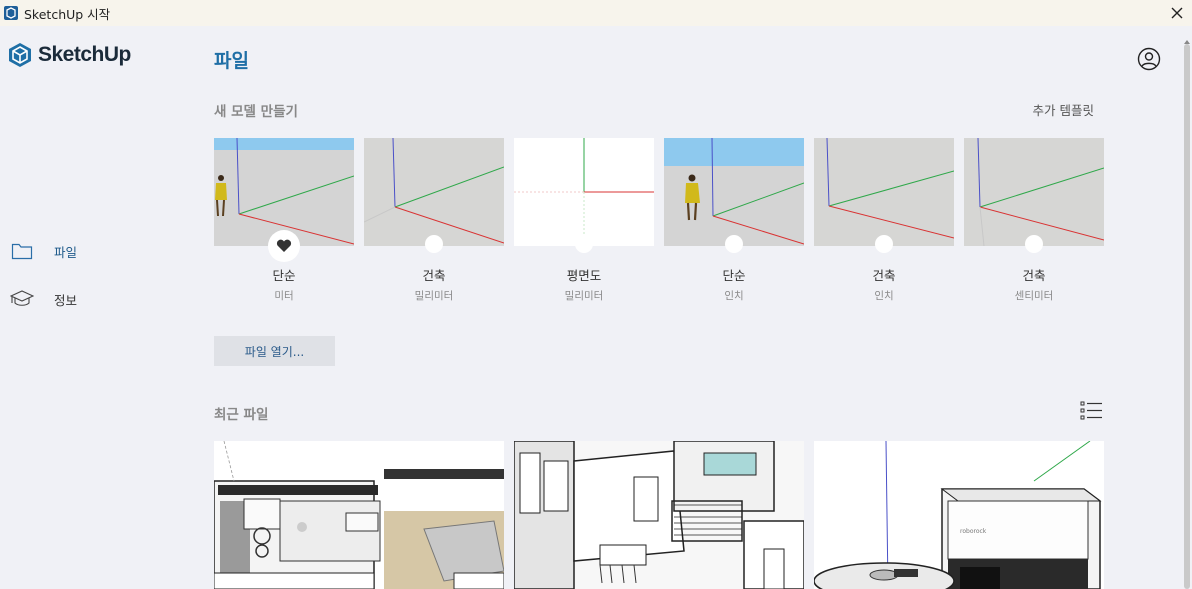  Describe the element at coordinates (241, 415) in the screenshot. I see `recent-files-heading: 최근 파일` at that location.